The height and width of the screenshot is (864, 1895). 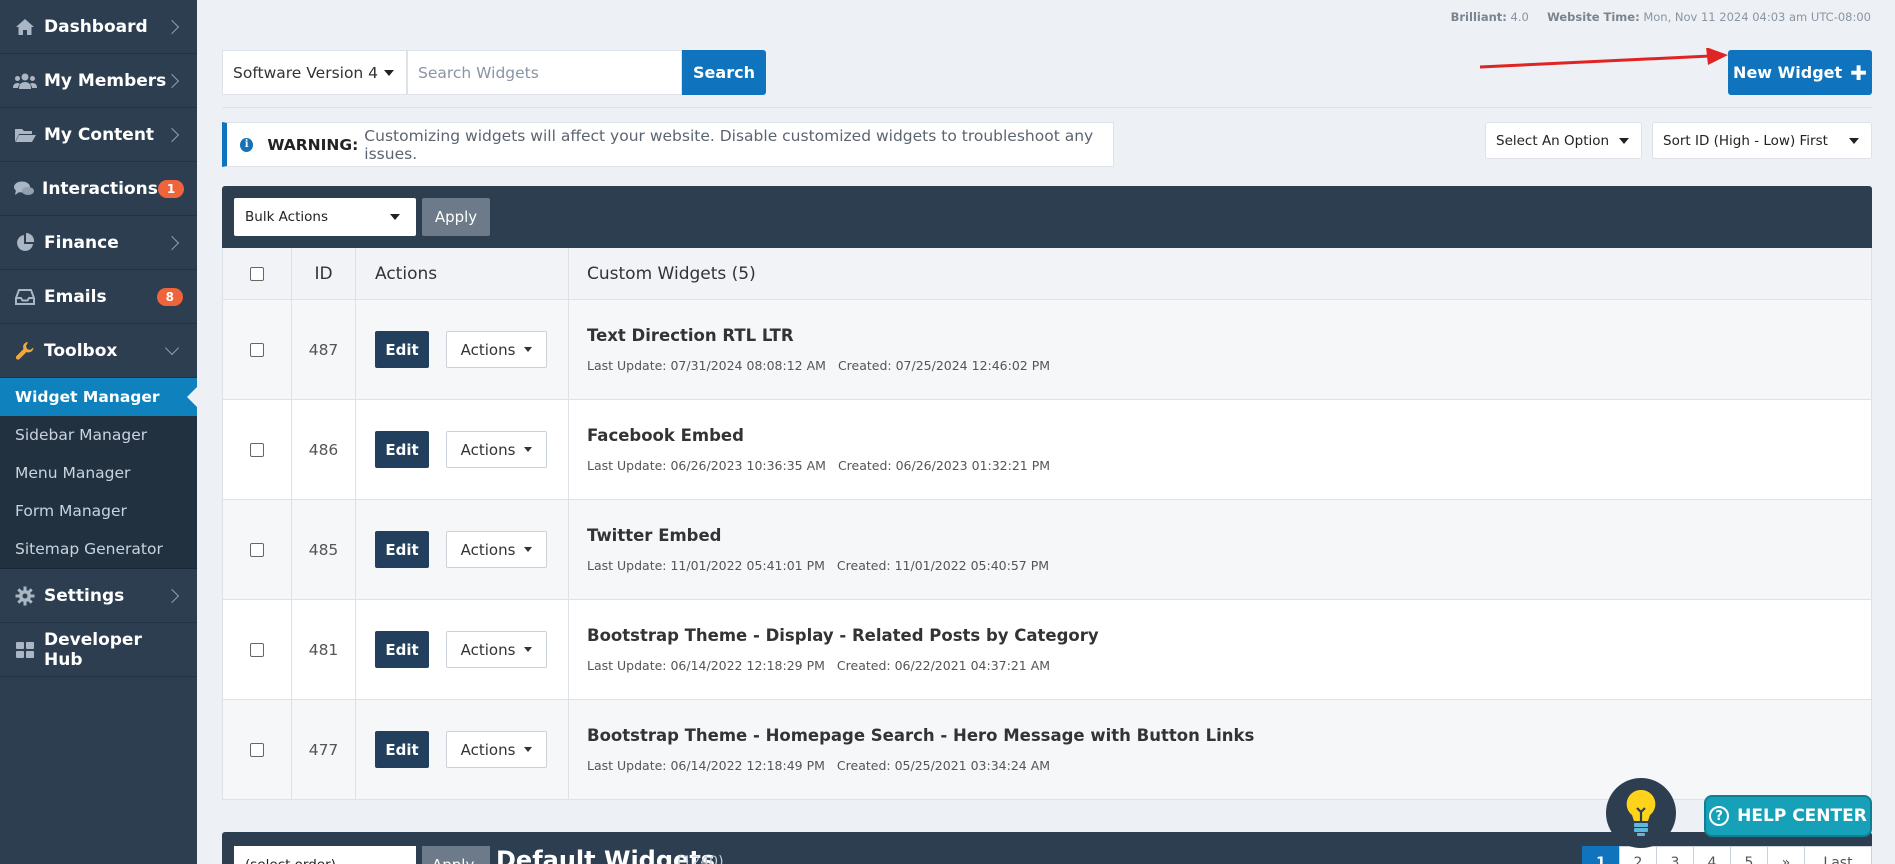 I want to click on pagination: 1 2 3 4 5 » Last, so click(x=1727, y=855).